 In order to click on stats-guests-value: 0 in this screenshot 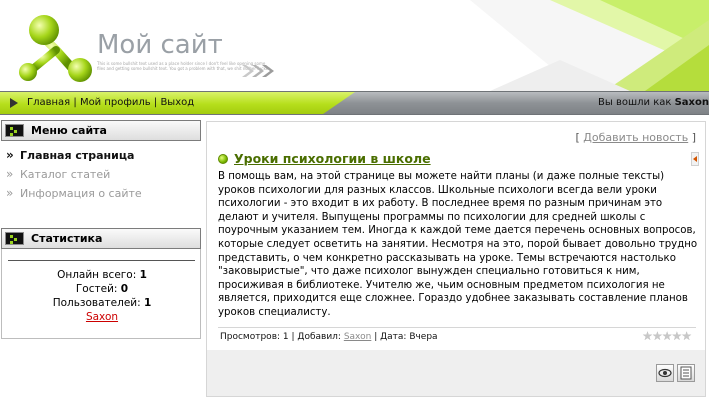, I will do `click(124, 289)`.